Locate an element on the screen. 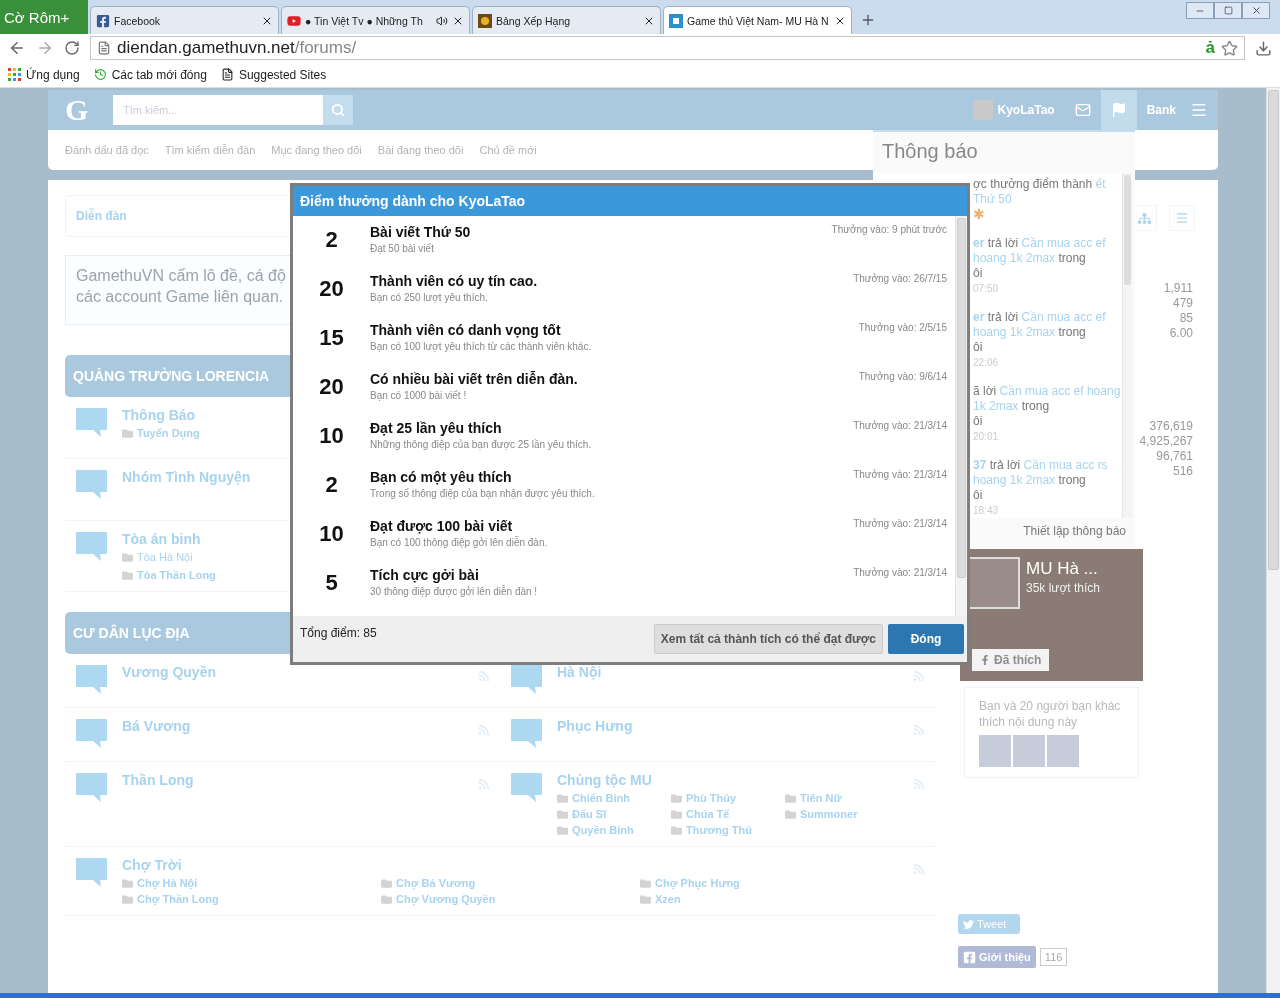 The width and height of the screenshot is (1280, 998). award-title: Thành viên có uy tín cao. is located at coordinates (454, 280).